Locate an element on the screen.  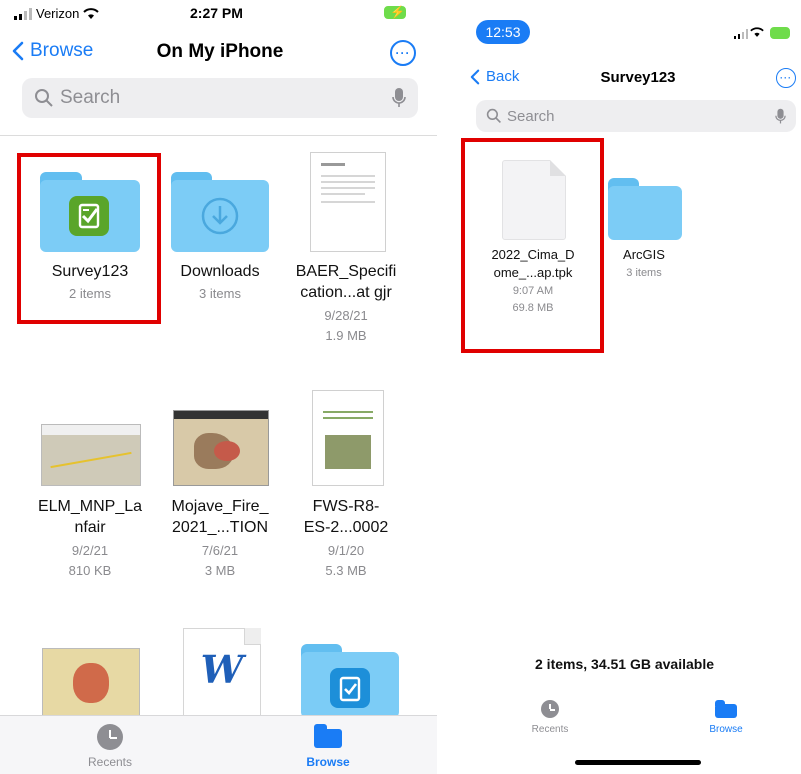
status-time-pill: 12:53 is located at coordinates (503, 32).